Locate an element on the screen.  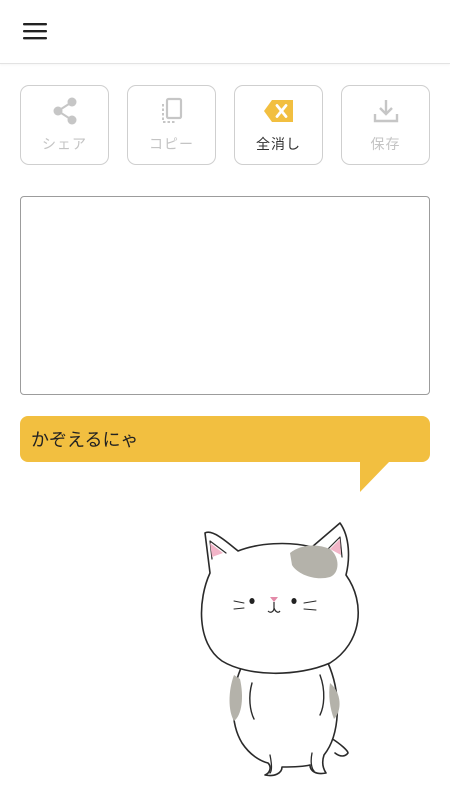
copy-button: コピー is located at coordinates (171, 125).